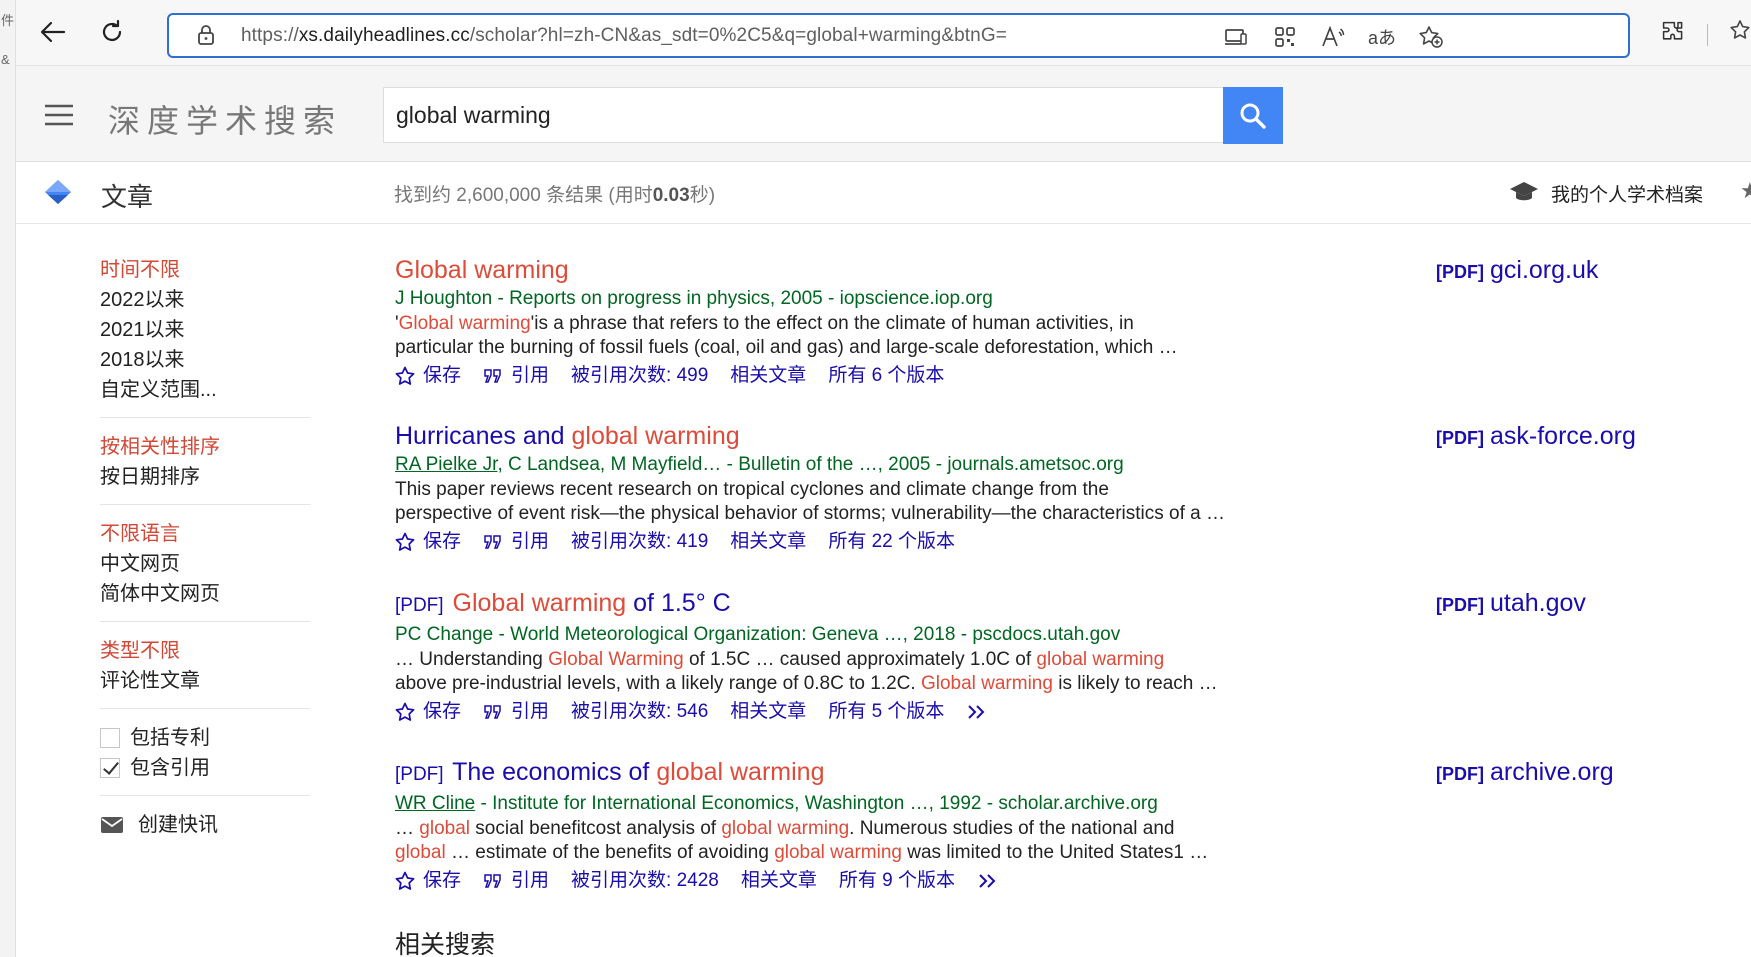  What do you see at coordinates (446, 464) in the screenshot?
I see `author-link: RA Pielke Jr` at bounding box center [446, 464].